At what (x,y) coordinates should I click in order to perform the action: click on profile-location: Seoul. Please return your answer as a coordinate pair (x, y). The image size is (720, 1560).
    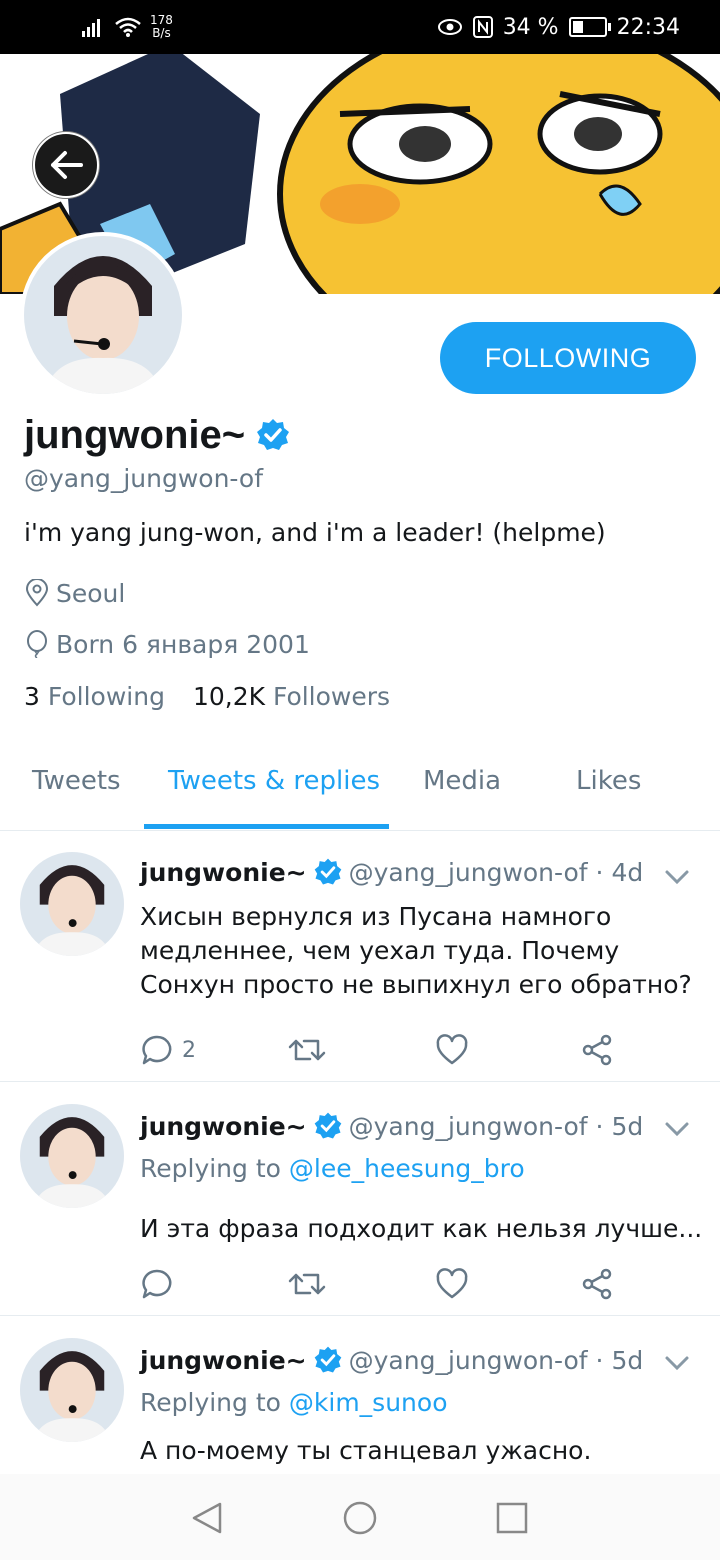
    Looking at the image, I should click on (74, 593).